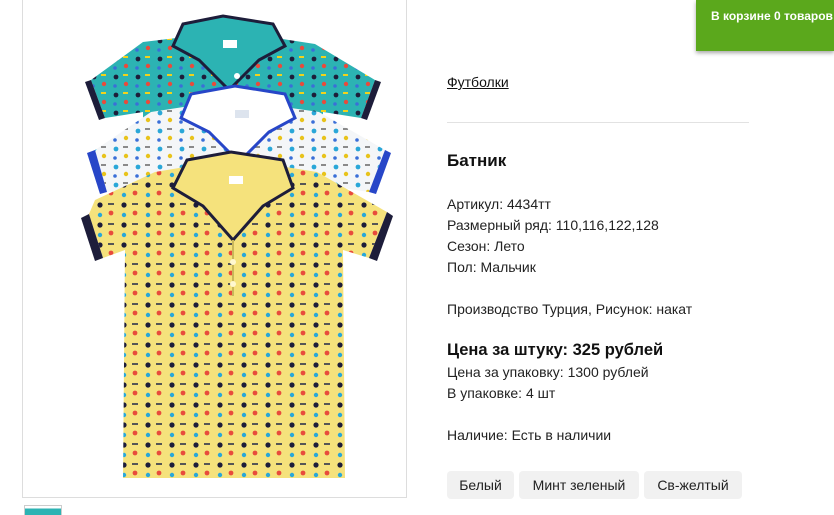  I want to click on product-article: Артикул: 4434тт, so click(499, 204).